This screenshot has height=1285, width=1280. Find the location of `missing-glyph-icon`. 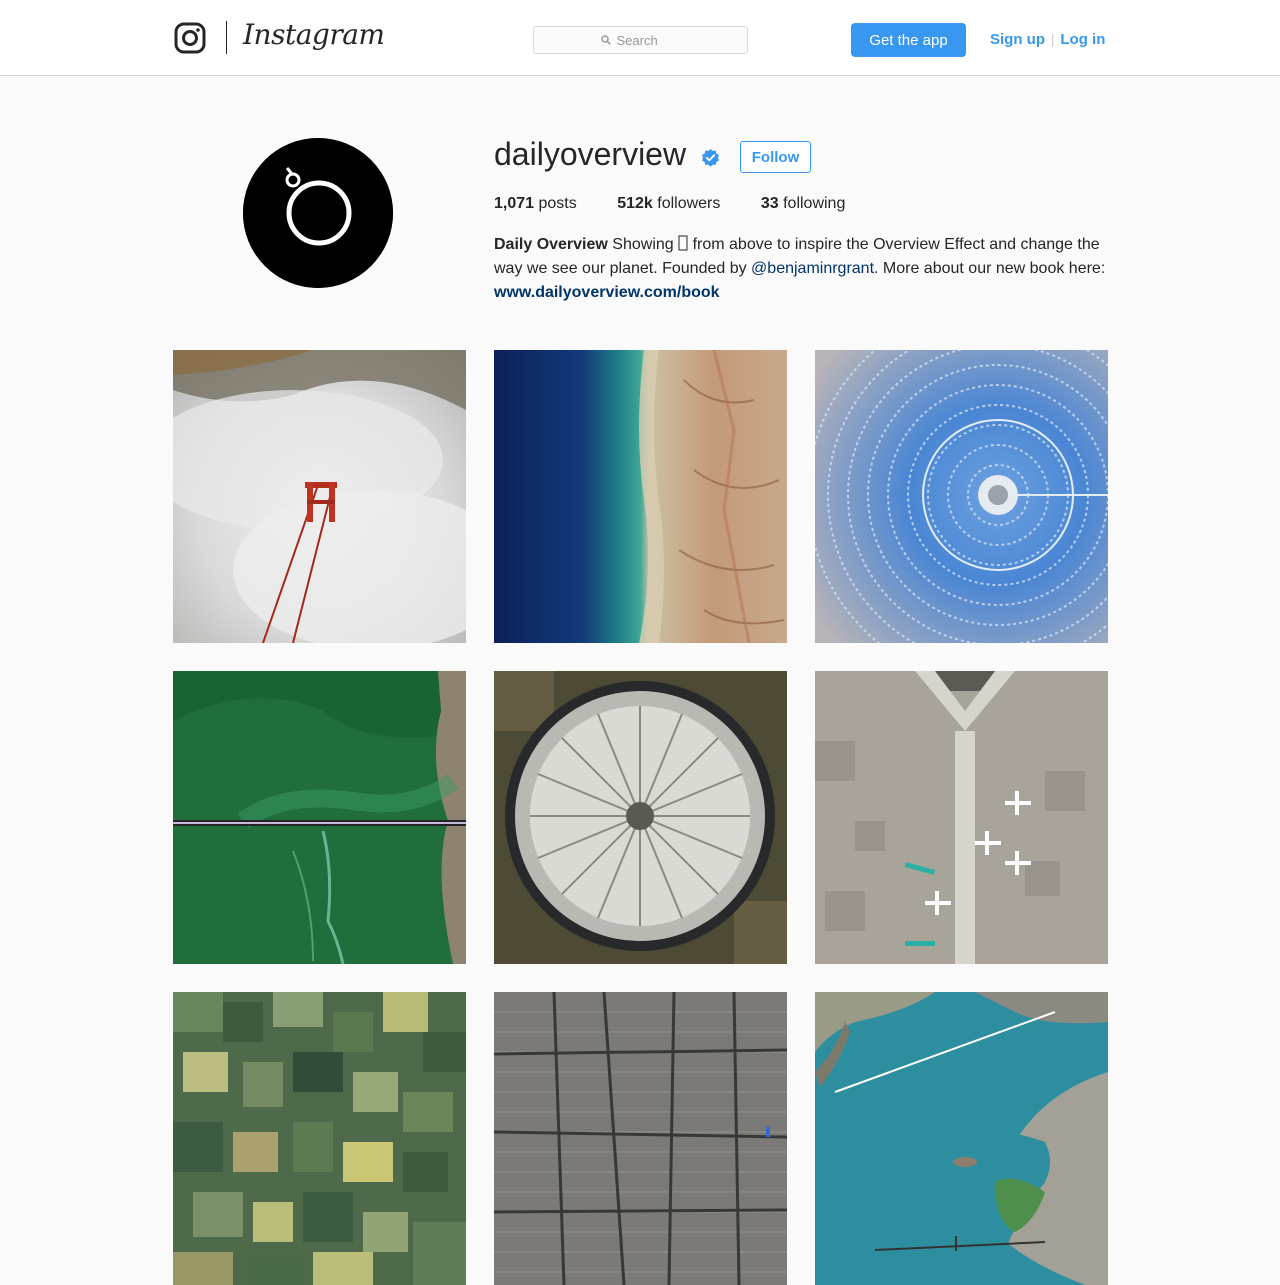

missing-glyph-icon is located at coordinates (683, 243).